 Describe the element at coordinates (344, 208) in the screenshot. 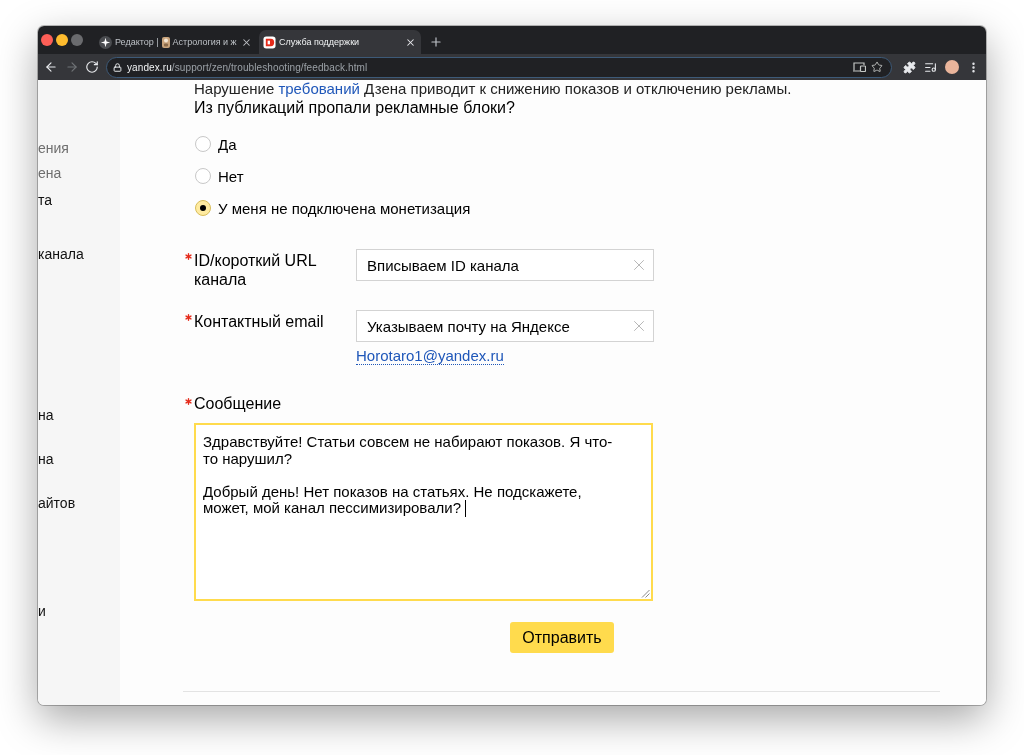

I see `option-label: У меня не подключена монетизация` at that location.